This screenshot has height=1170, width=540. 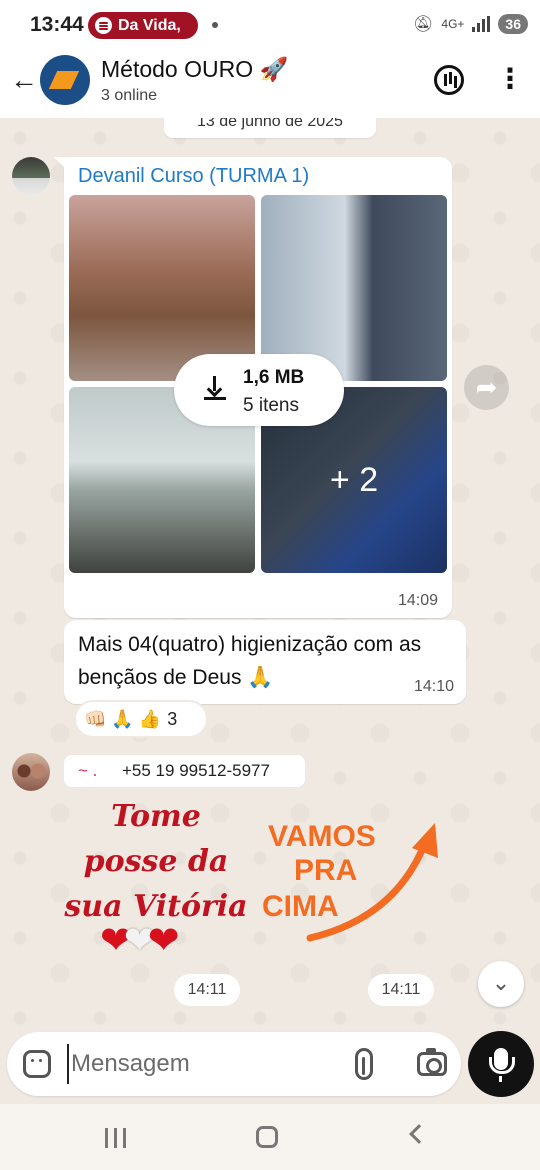 I want to click on sticker-icon, so click(x=37, y=1064).